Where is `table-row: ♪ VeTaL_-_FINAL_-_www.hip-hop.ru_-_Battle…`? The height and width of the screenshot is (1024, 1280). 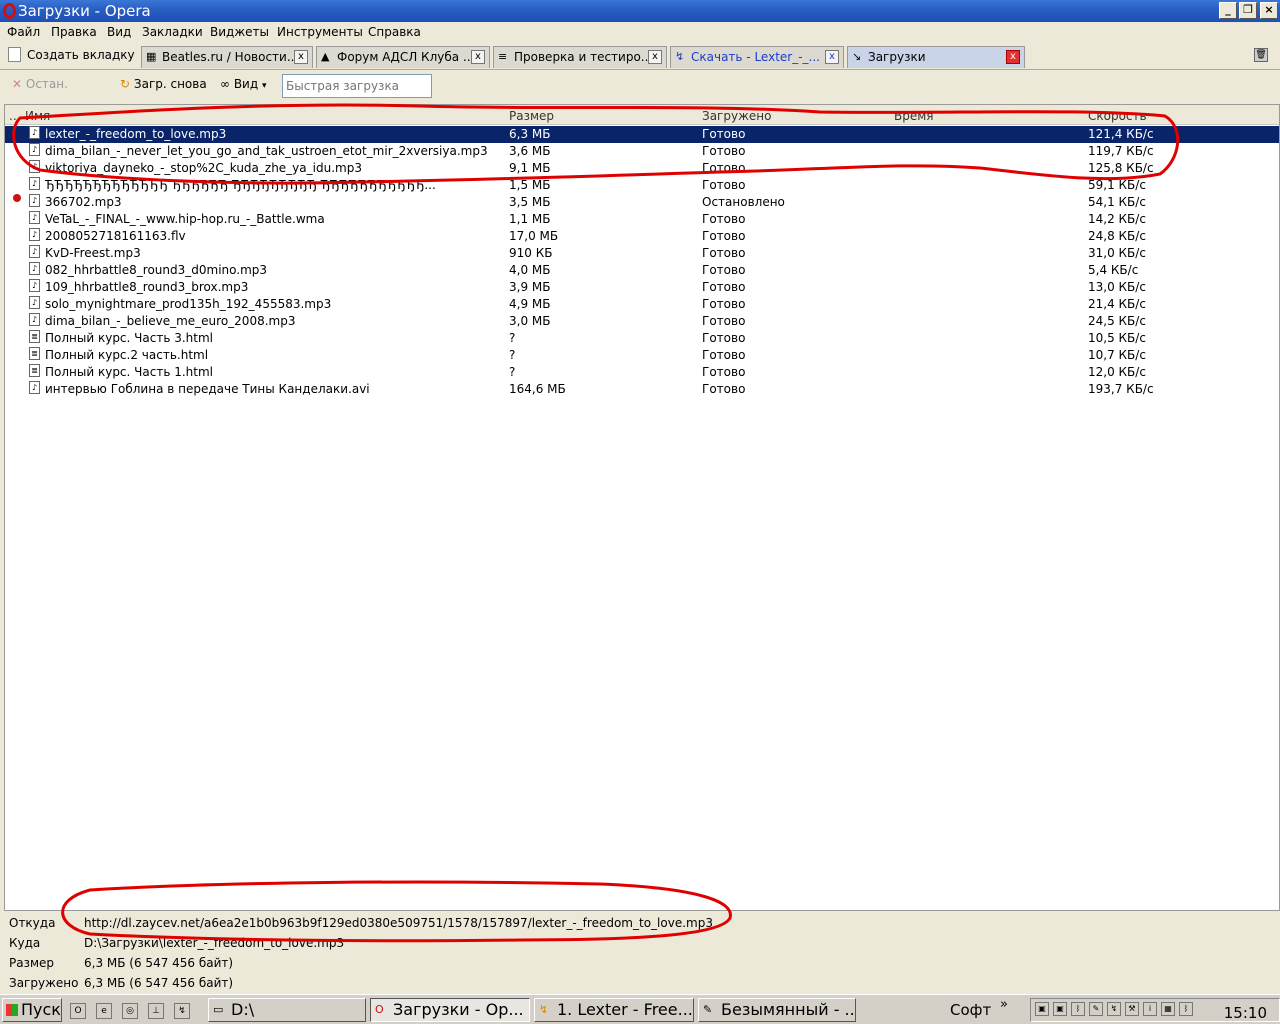
table-row: ♪ VeTaL_-_FINAL_-_www.hip-hop.ru_-_Battle… is located at coordinates (642, 219).